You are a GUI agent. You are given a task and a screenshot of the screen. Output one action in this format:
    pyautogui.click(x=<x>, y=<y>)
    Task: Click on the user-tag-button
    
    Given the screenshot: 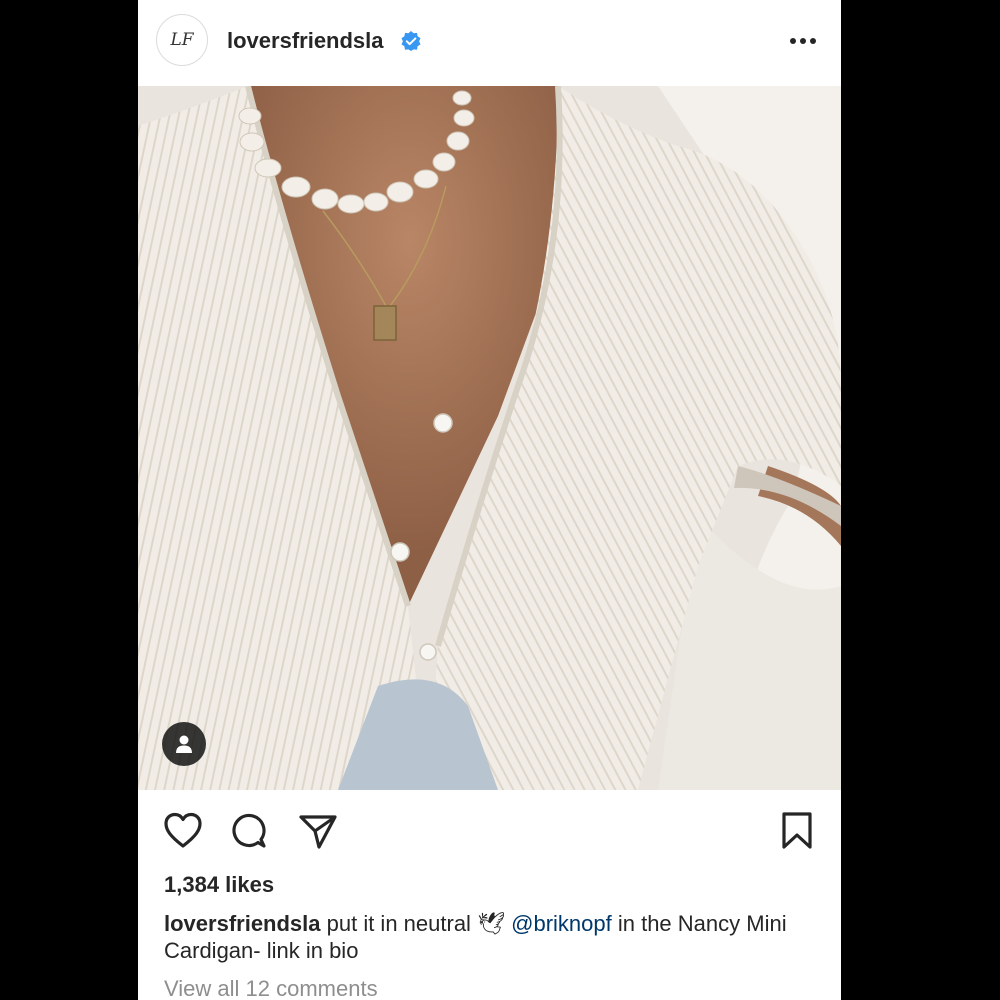 What is the action you would take?
    pyautogui.click(x=184, y=744)
    